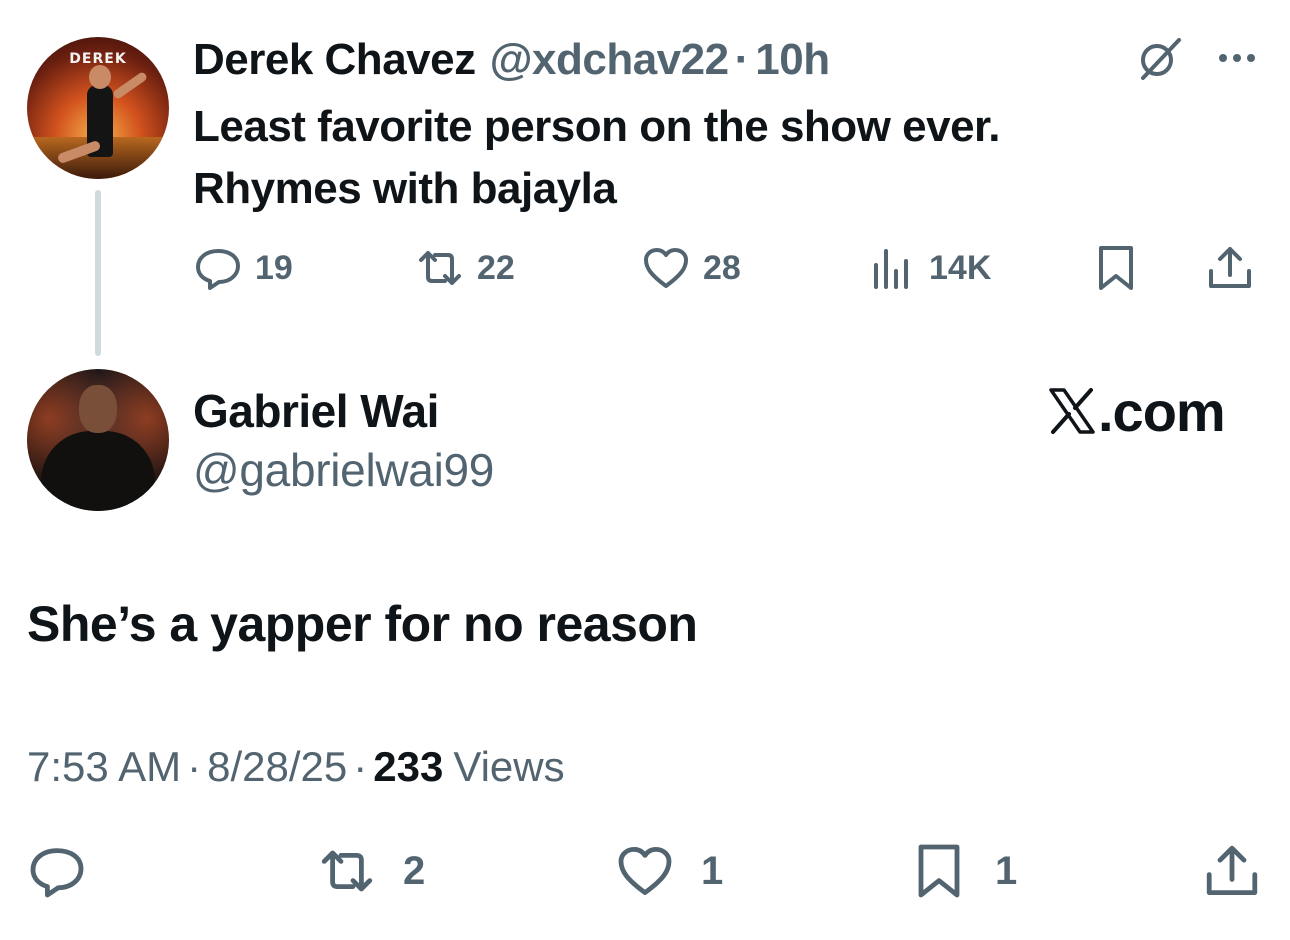  Describe the element at coordinates (405, 188) in the screenshot. I see `parent-tweet-text-line2: Rhymes with bajayla` at that location.